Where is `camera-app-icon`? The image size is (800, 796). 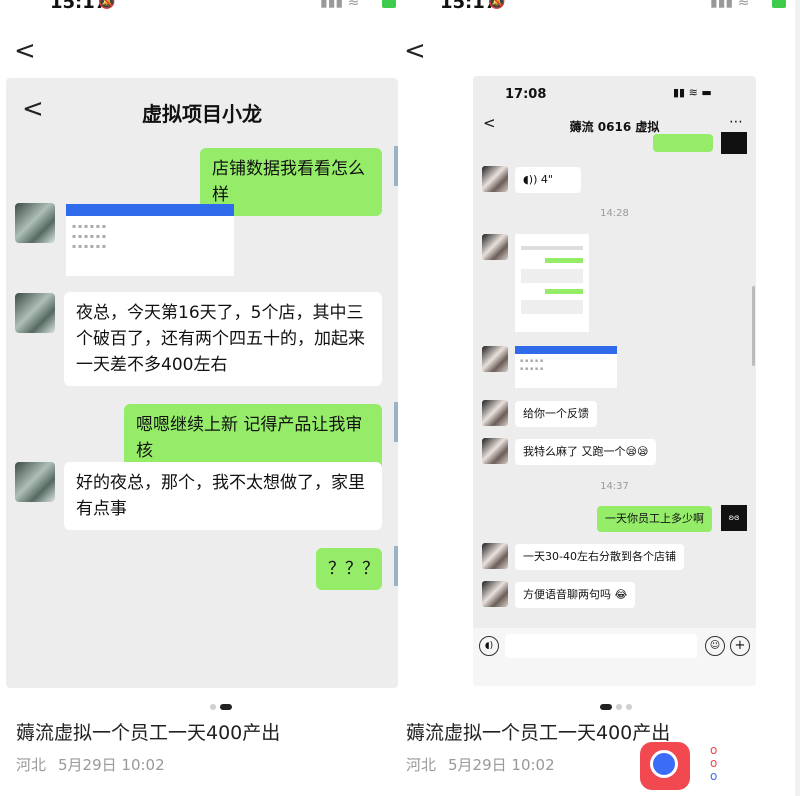 camera-app-icon is located at coordinates (665, 766).